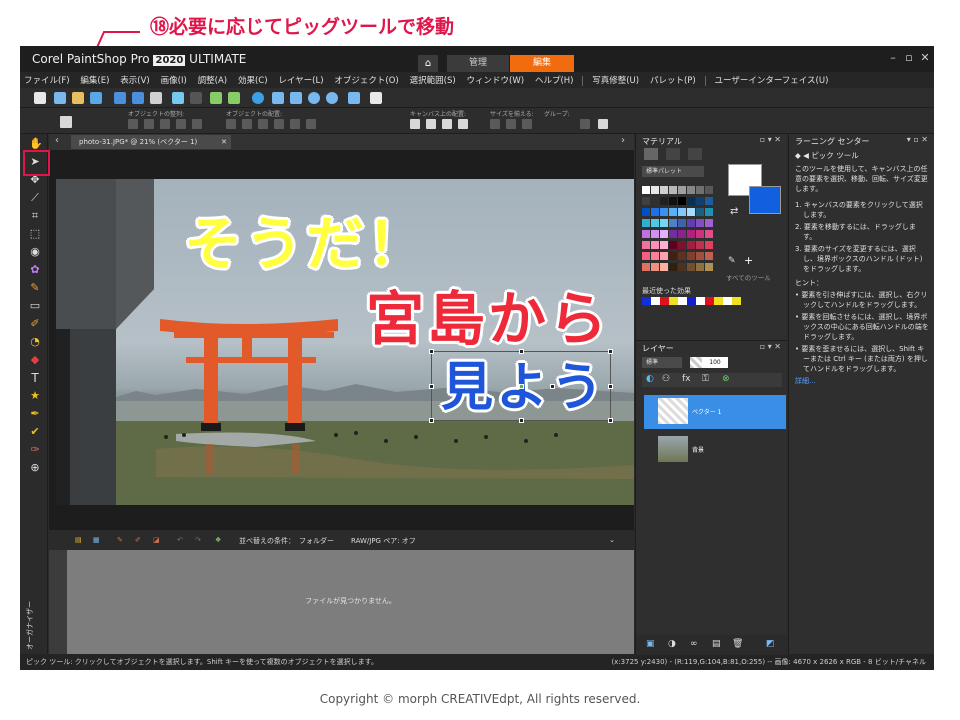 The height and width of the screenshot is (720, 960). Describe the element at coordinates (511, 124) in the screenshot. I see `same-height-icon` at that location.